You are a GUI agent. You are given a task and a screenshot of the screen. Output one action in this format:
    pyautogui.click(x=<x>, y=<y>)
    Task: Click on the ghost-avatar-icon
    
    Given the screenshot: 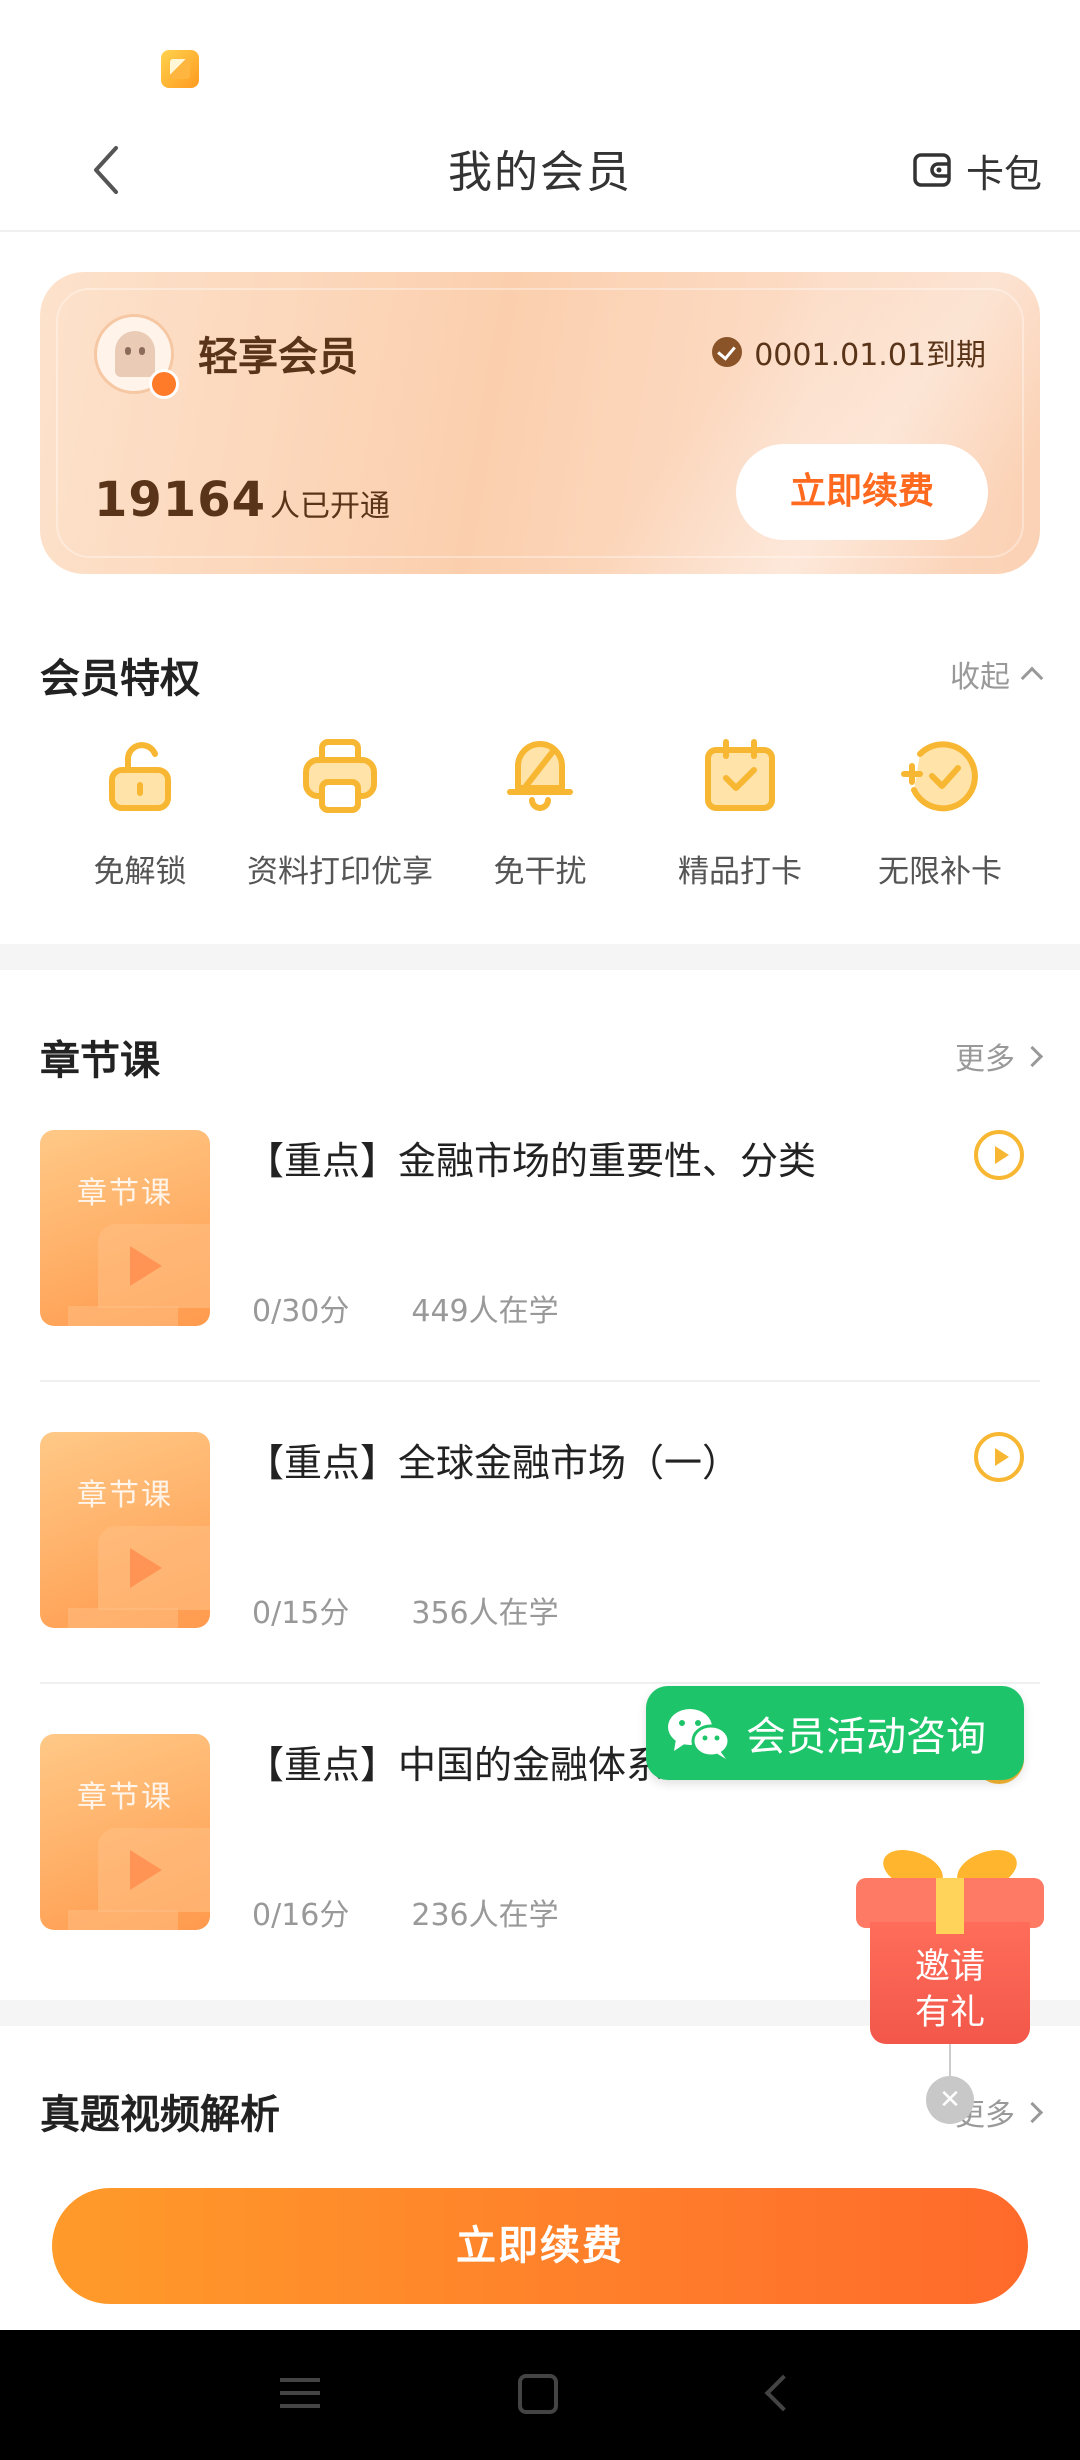 What is the action you would take?
    pyautogui.click(x=135, y=354)
    